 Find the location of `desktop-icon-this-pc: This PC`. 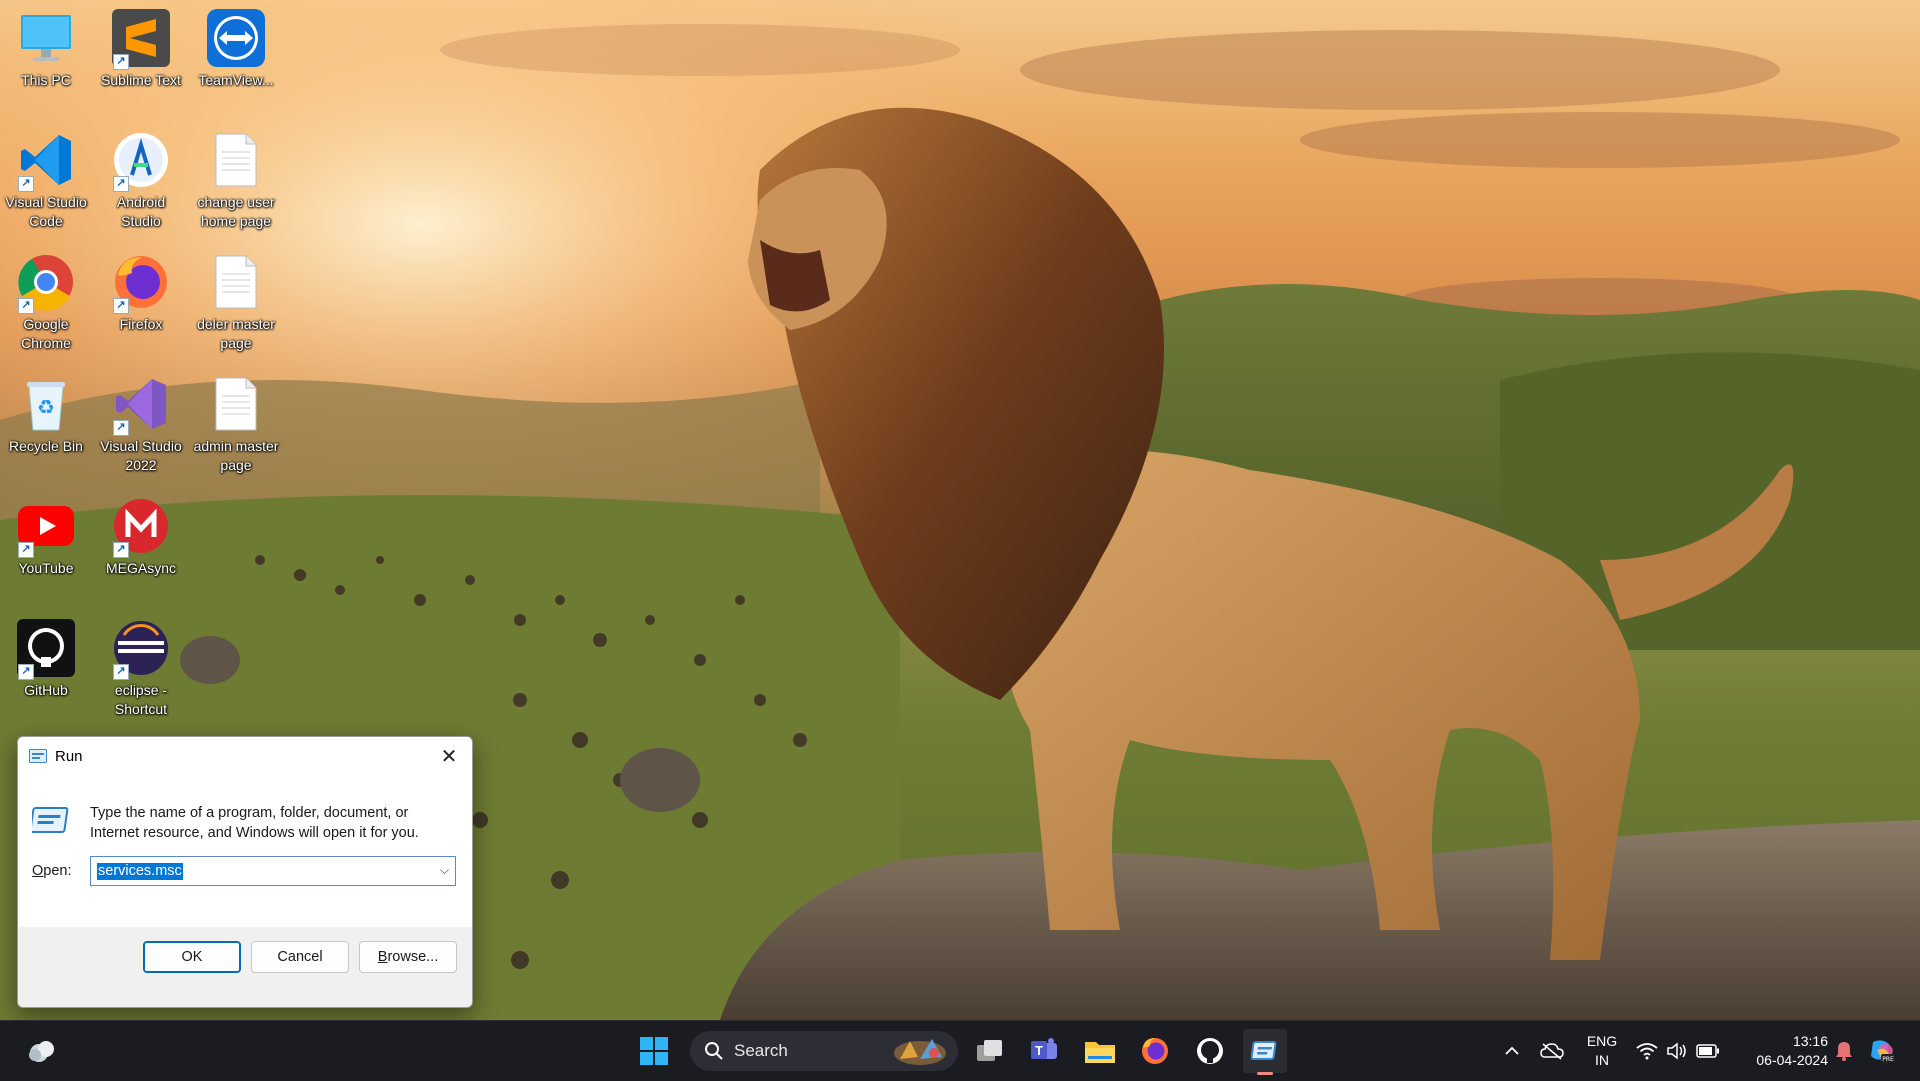

desktop-icon-this-pc: This PC is located at coordinates (46, 49).